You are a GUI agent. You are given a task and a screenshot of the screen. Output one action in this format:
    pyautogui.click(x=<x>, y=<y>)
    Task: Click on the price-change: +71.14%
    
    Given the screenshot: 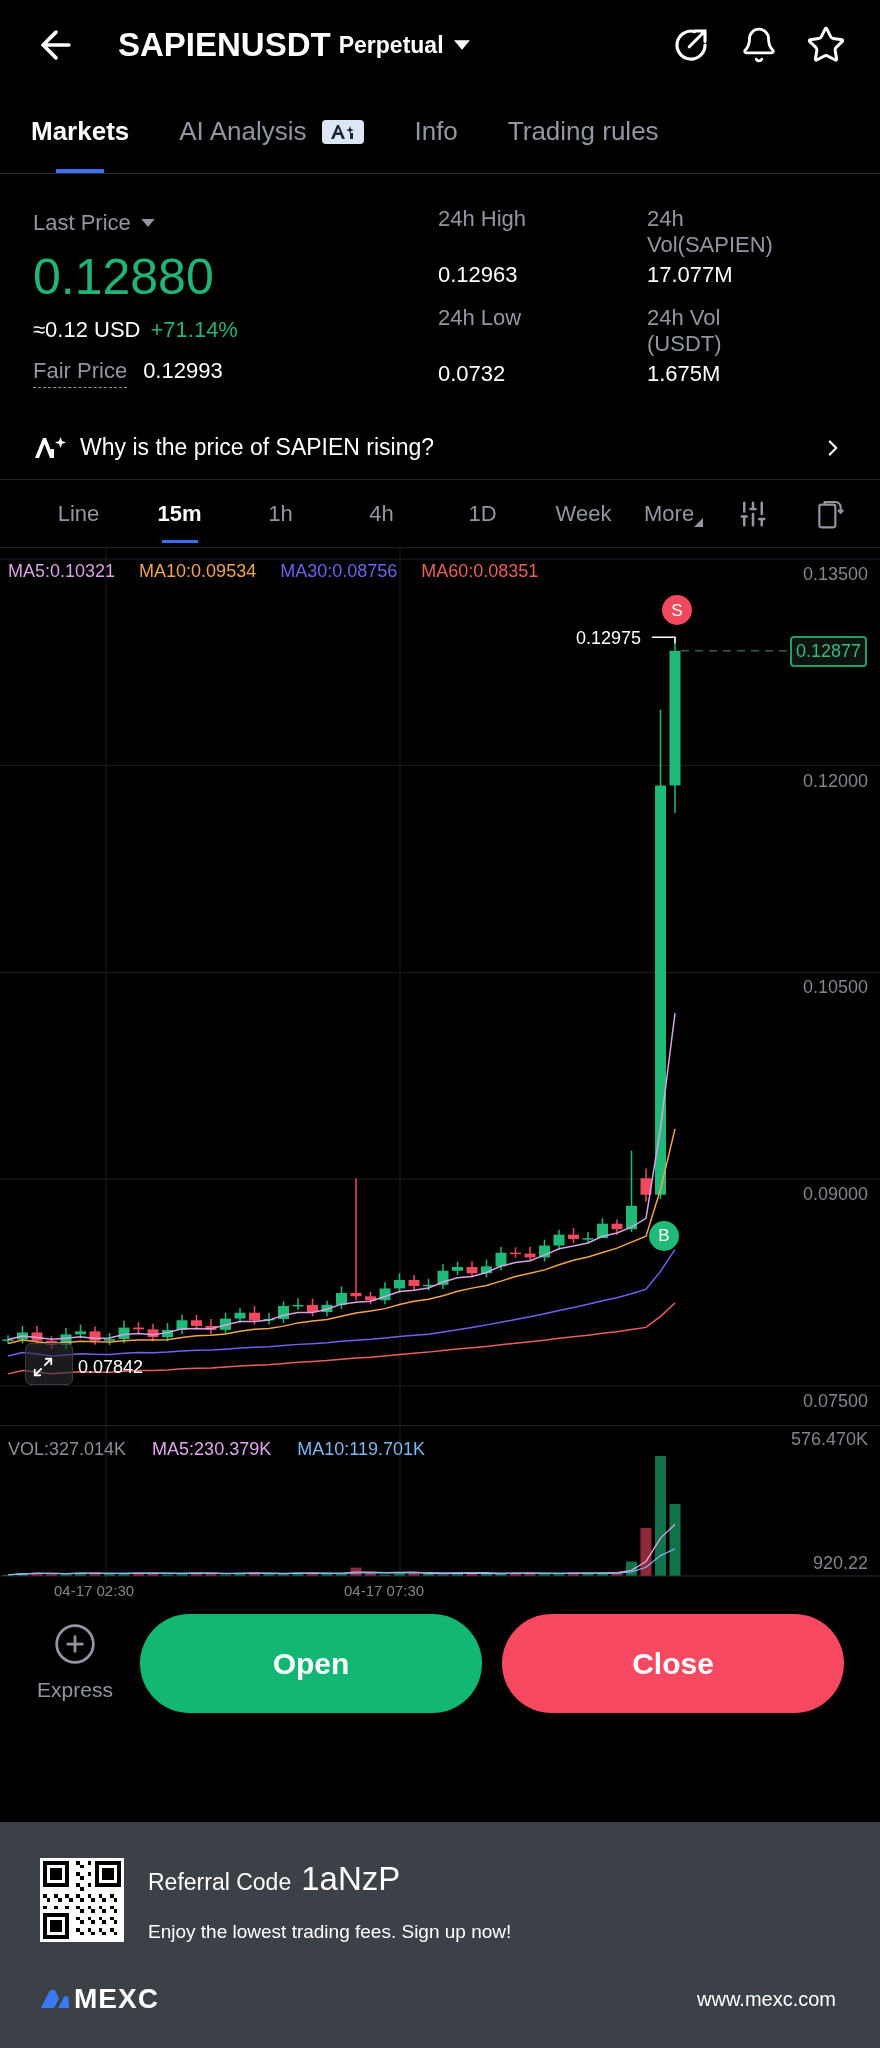 What is the action you would take?
    pyautogui.click(x=194, y=330)
    